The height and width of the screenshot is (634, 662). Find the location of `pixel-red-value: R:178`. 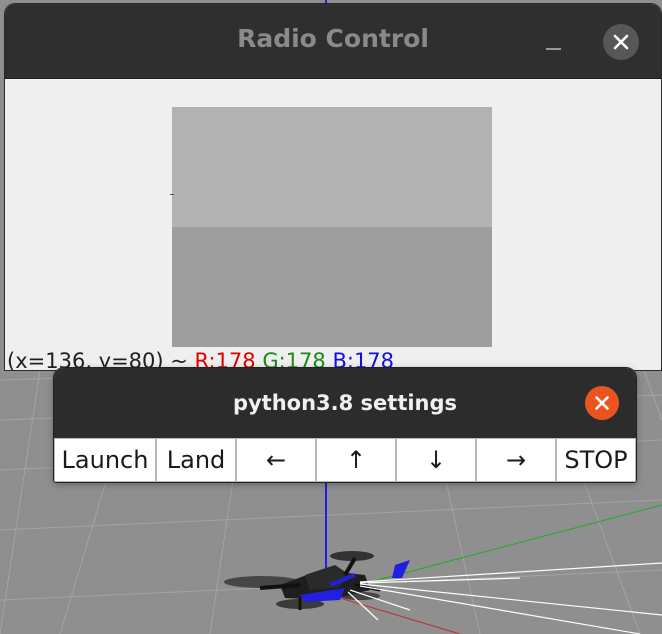

pixel-red-value: R:178 is located at coordinates (225, 359).